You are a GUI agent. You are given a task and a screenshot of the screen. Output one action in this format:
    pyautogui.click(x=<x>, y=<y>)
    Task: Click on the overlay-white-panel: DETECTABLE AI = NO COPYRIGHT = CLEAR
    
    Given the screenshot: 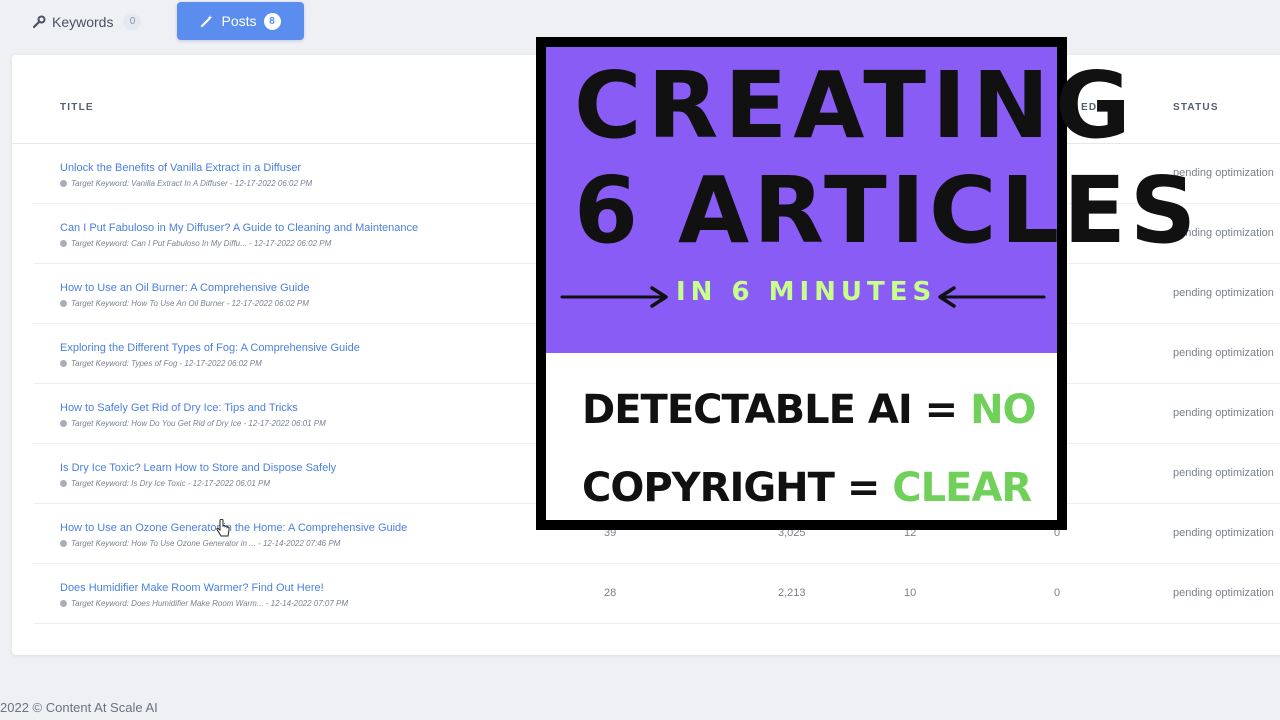 What is the action you would take?
    pyautogui.click(x=801, y=436)
    